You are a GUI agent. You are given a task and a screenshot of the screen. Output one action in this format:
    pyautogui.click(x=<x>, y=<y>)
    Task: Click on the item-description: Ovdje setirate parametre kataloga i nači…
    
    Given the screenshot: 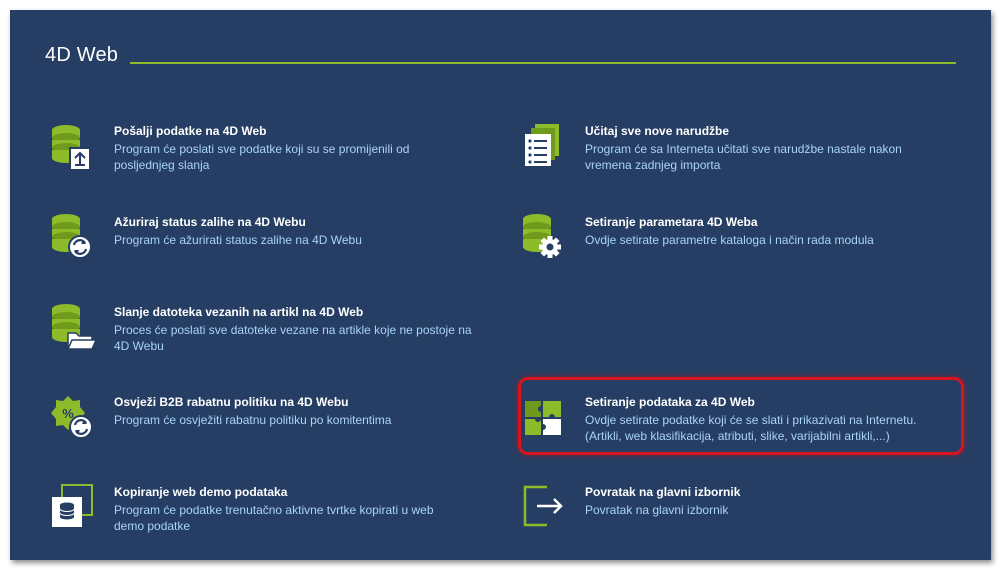 What is the action you would take?
    pyautogui.click(x=729, y=240)
    